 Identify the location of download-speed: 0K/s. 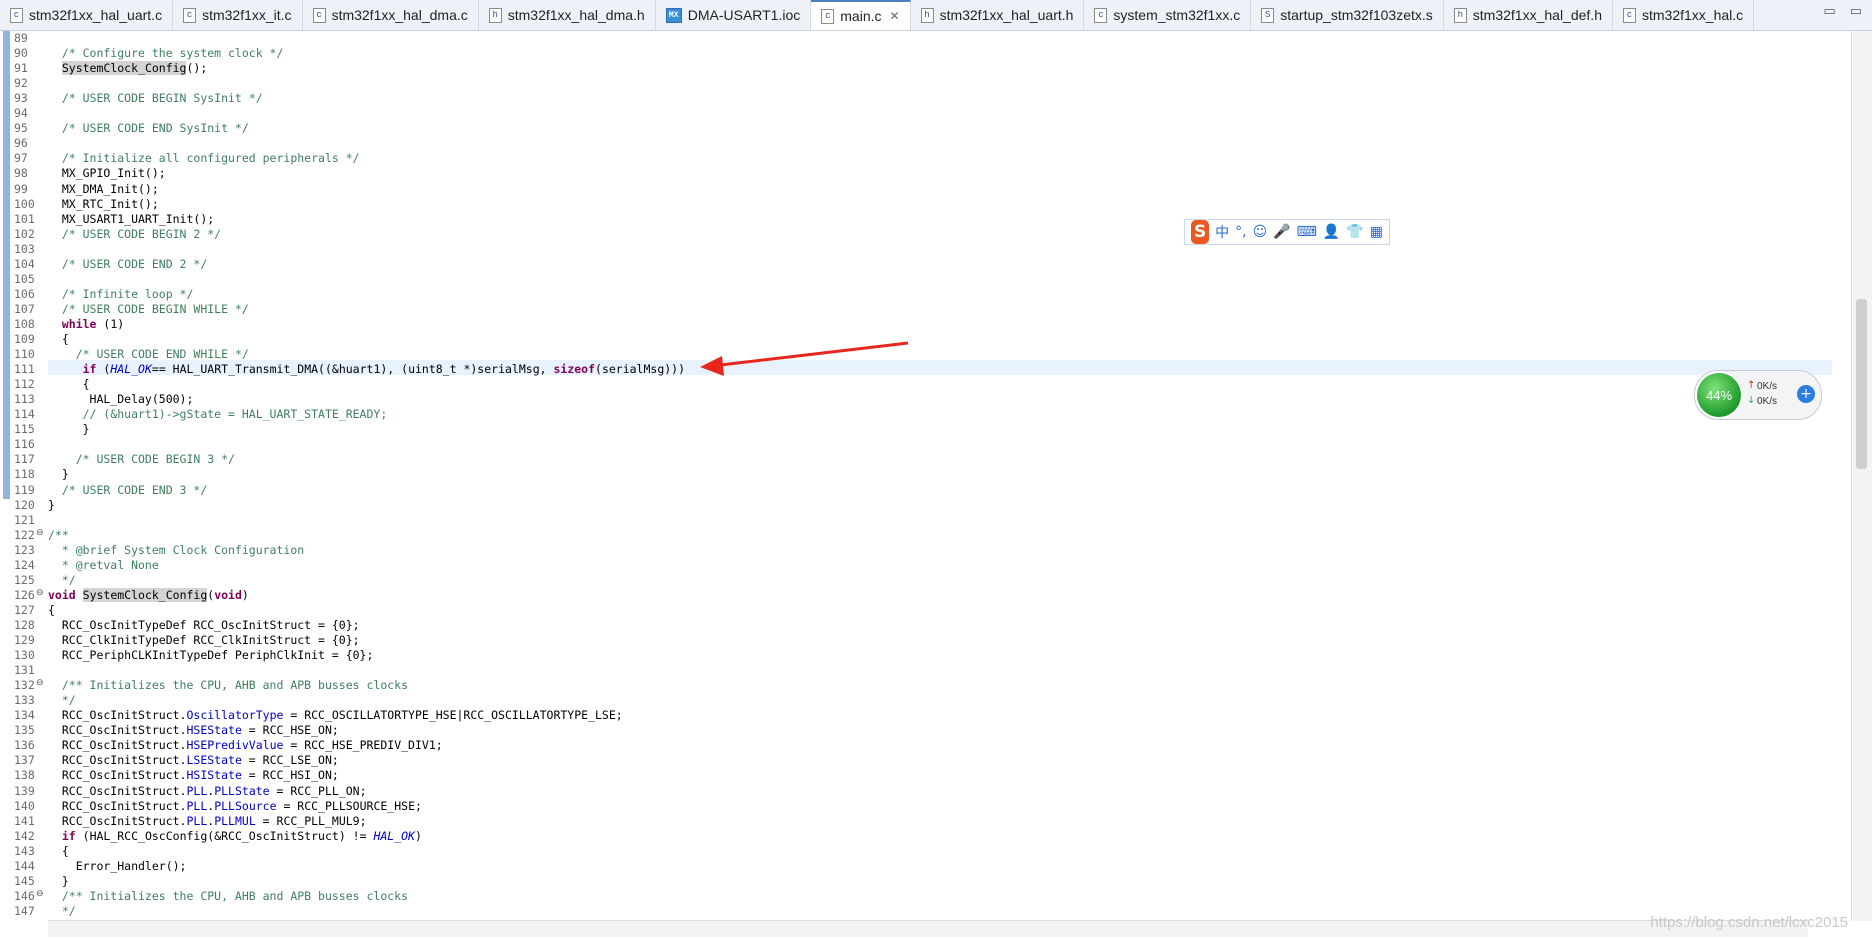
(1767, 401).